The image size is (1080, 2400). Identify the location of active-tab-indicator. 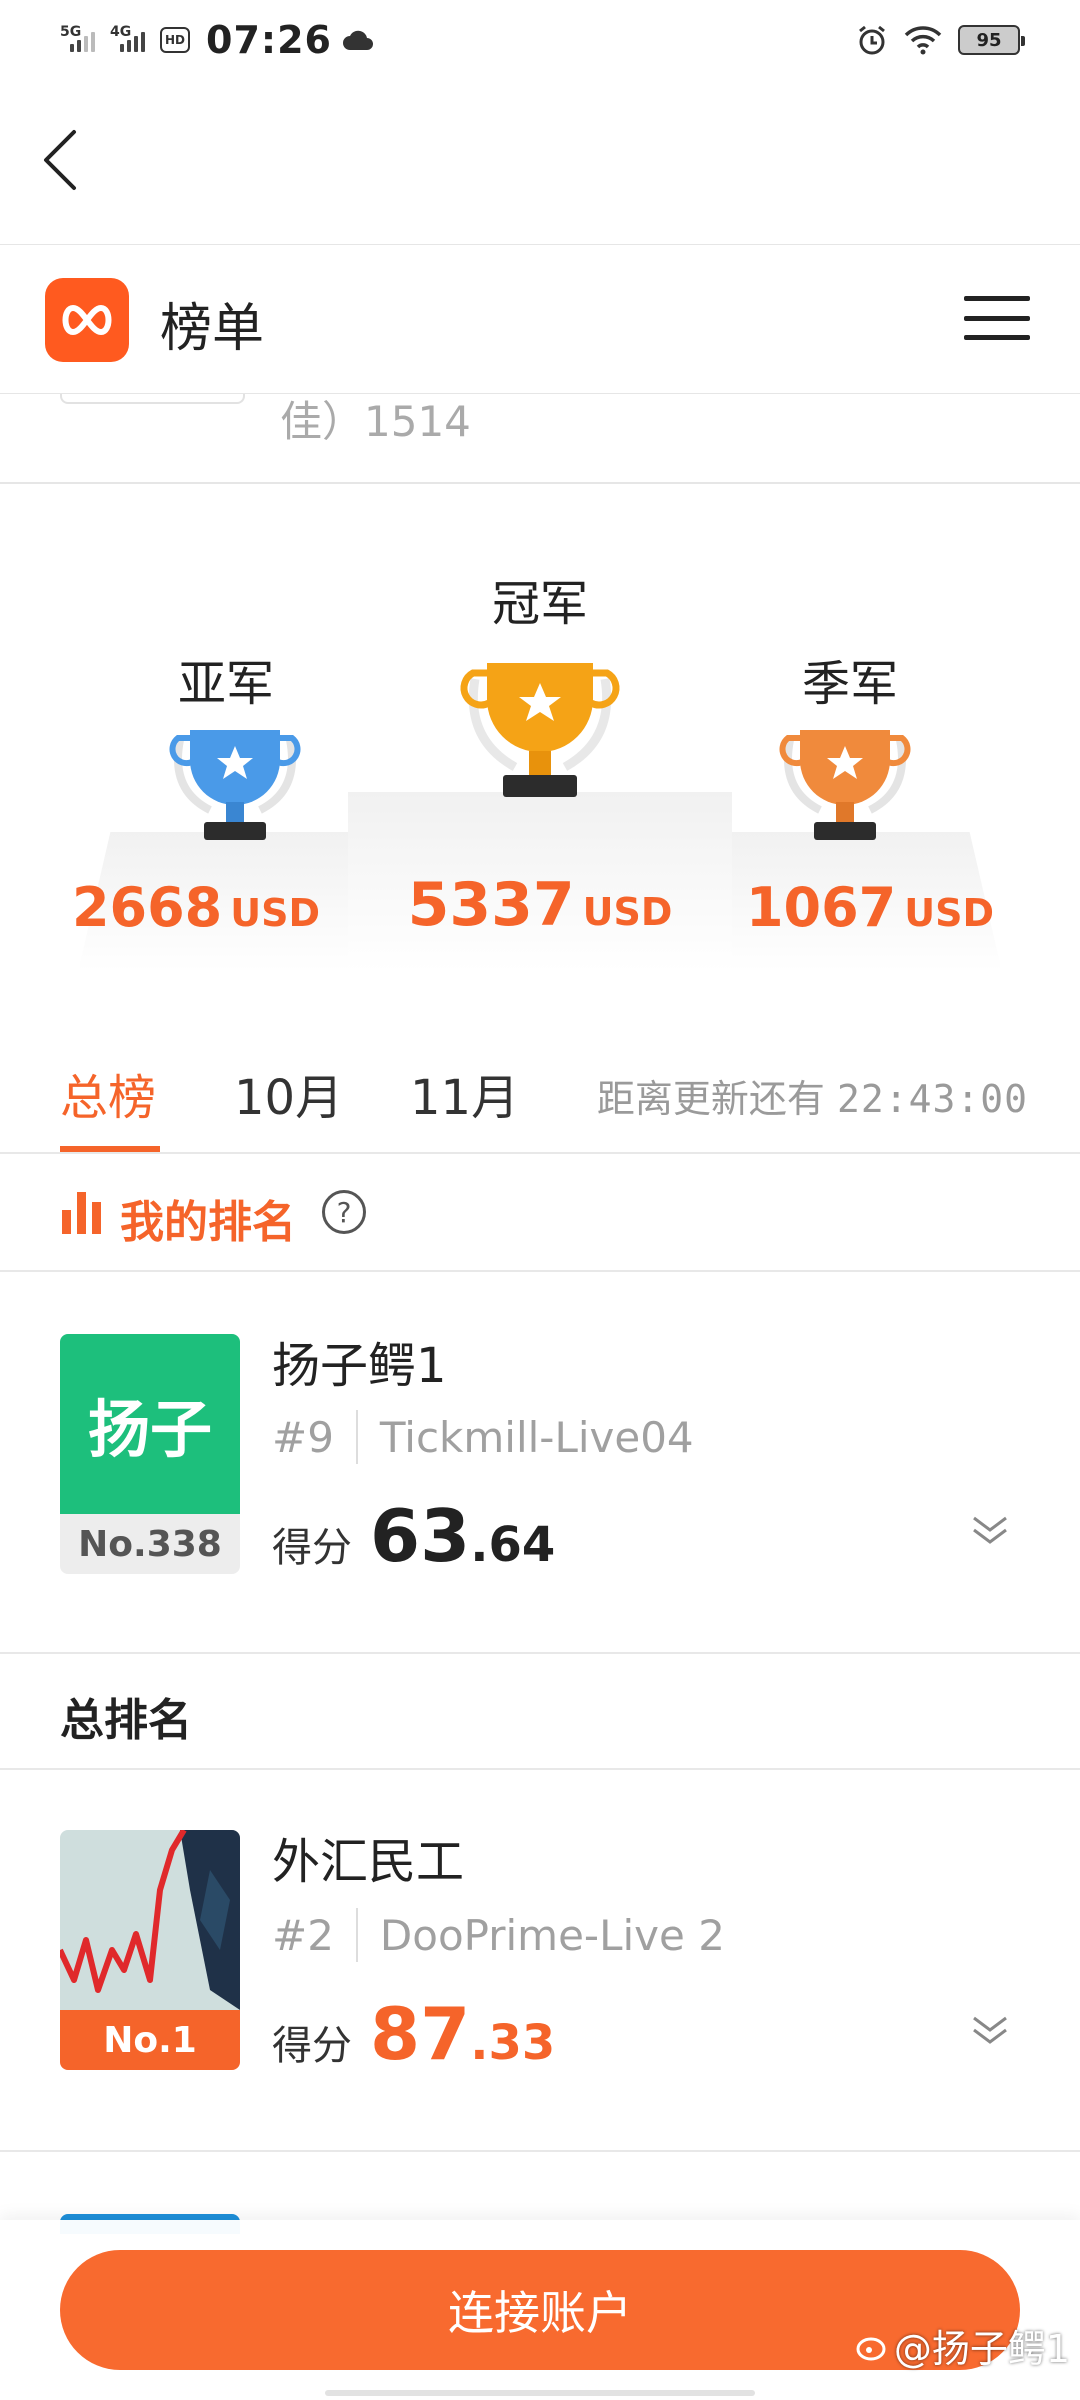
(110, 1149).